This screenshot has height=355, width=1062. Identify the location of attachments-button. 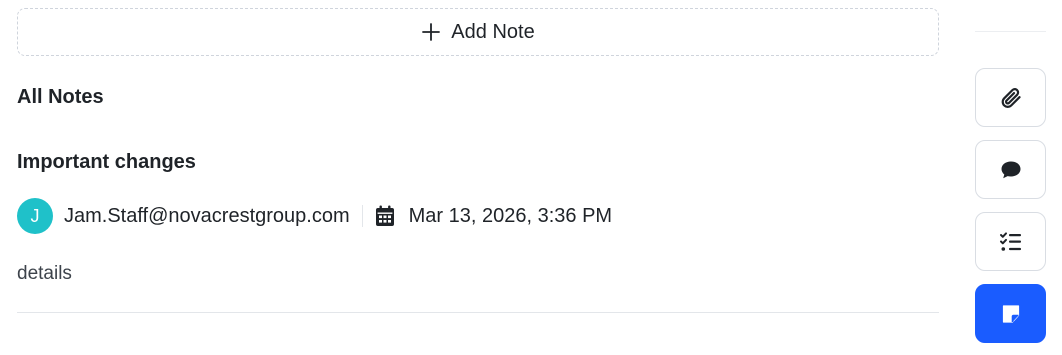
(1010, 97).